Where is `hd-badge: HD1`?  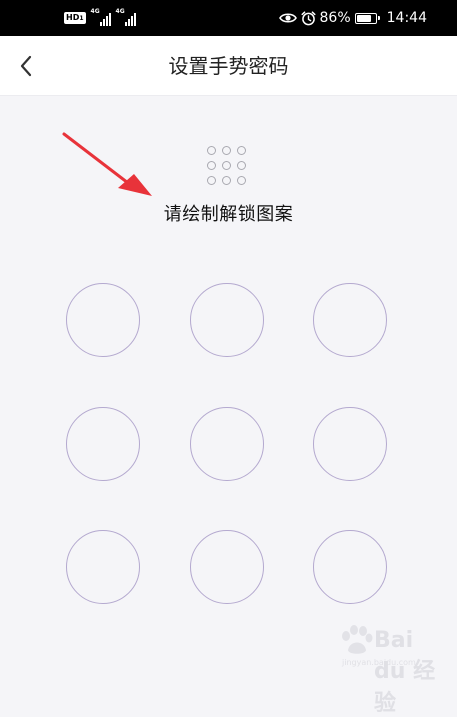
hd-badge: HD1 is located at coordinates (75, 18).